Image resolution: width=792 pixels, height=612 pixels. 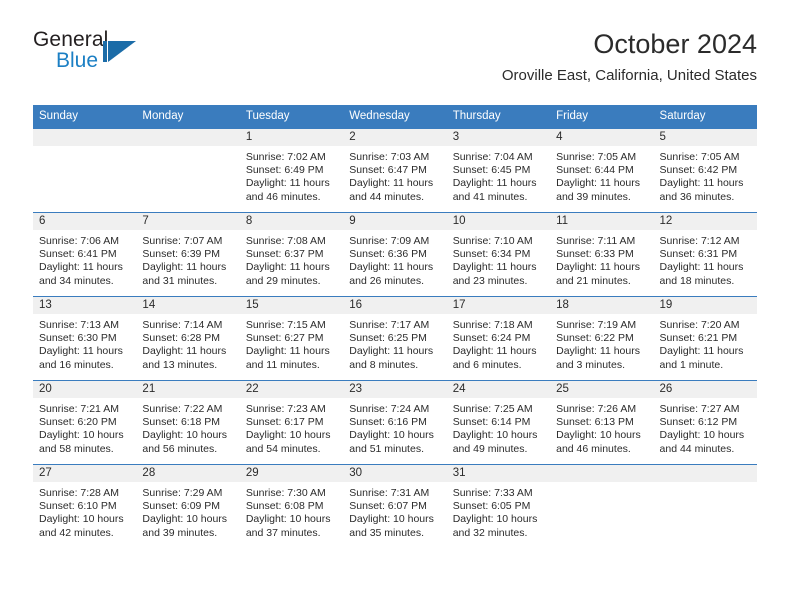 What do you see at coordinates (602, 117) in the screenshot?
I see `weekday-header-friday: Friday` at bounding box center [602, 117].